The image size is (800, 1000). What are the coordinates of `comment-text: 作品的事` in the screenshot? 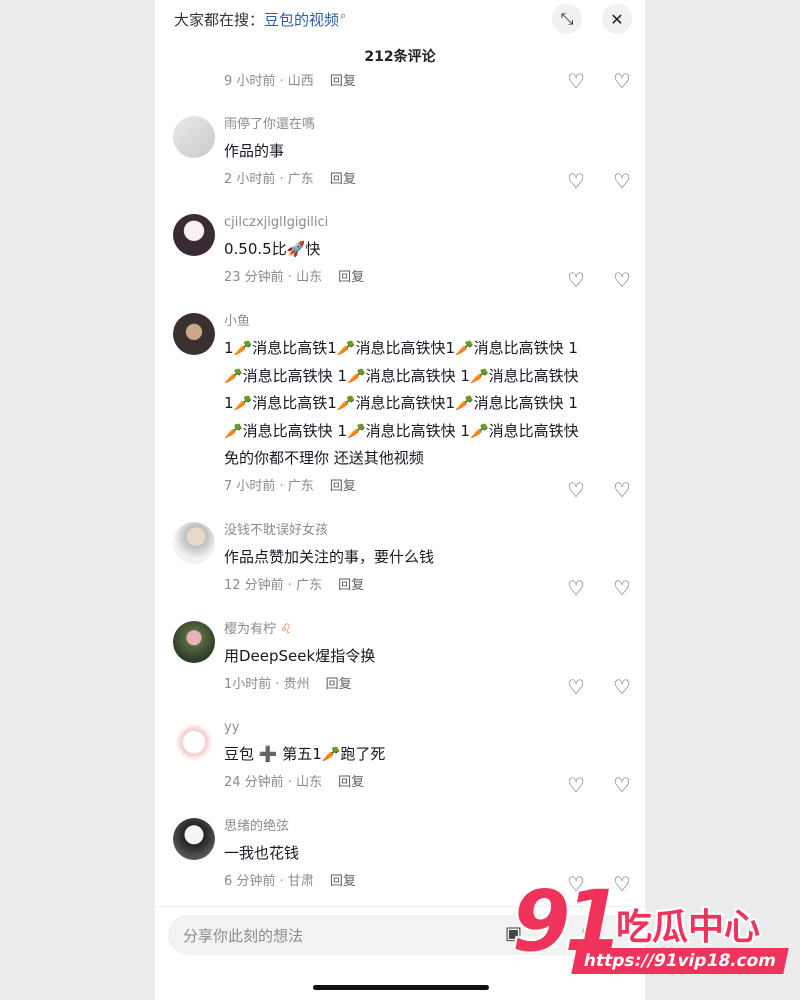 It's located at (254, 151).